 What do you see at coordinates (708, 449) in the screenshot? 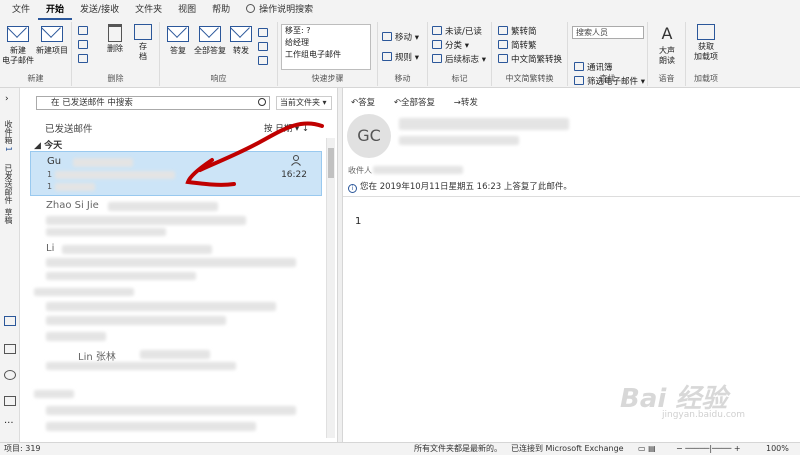
I see `zoom-slider: − ─────|──── +` at bounding box center [708, 449].